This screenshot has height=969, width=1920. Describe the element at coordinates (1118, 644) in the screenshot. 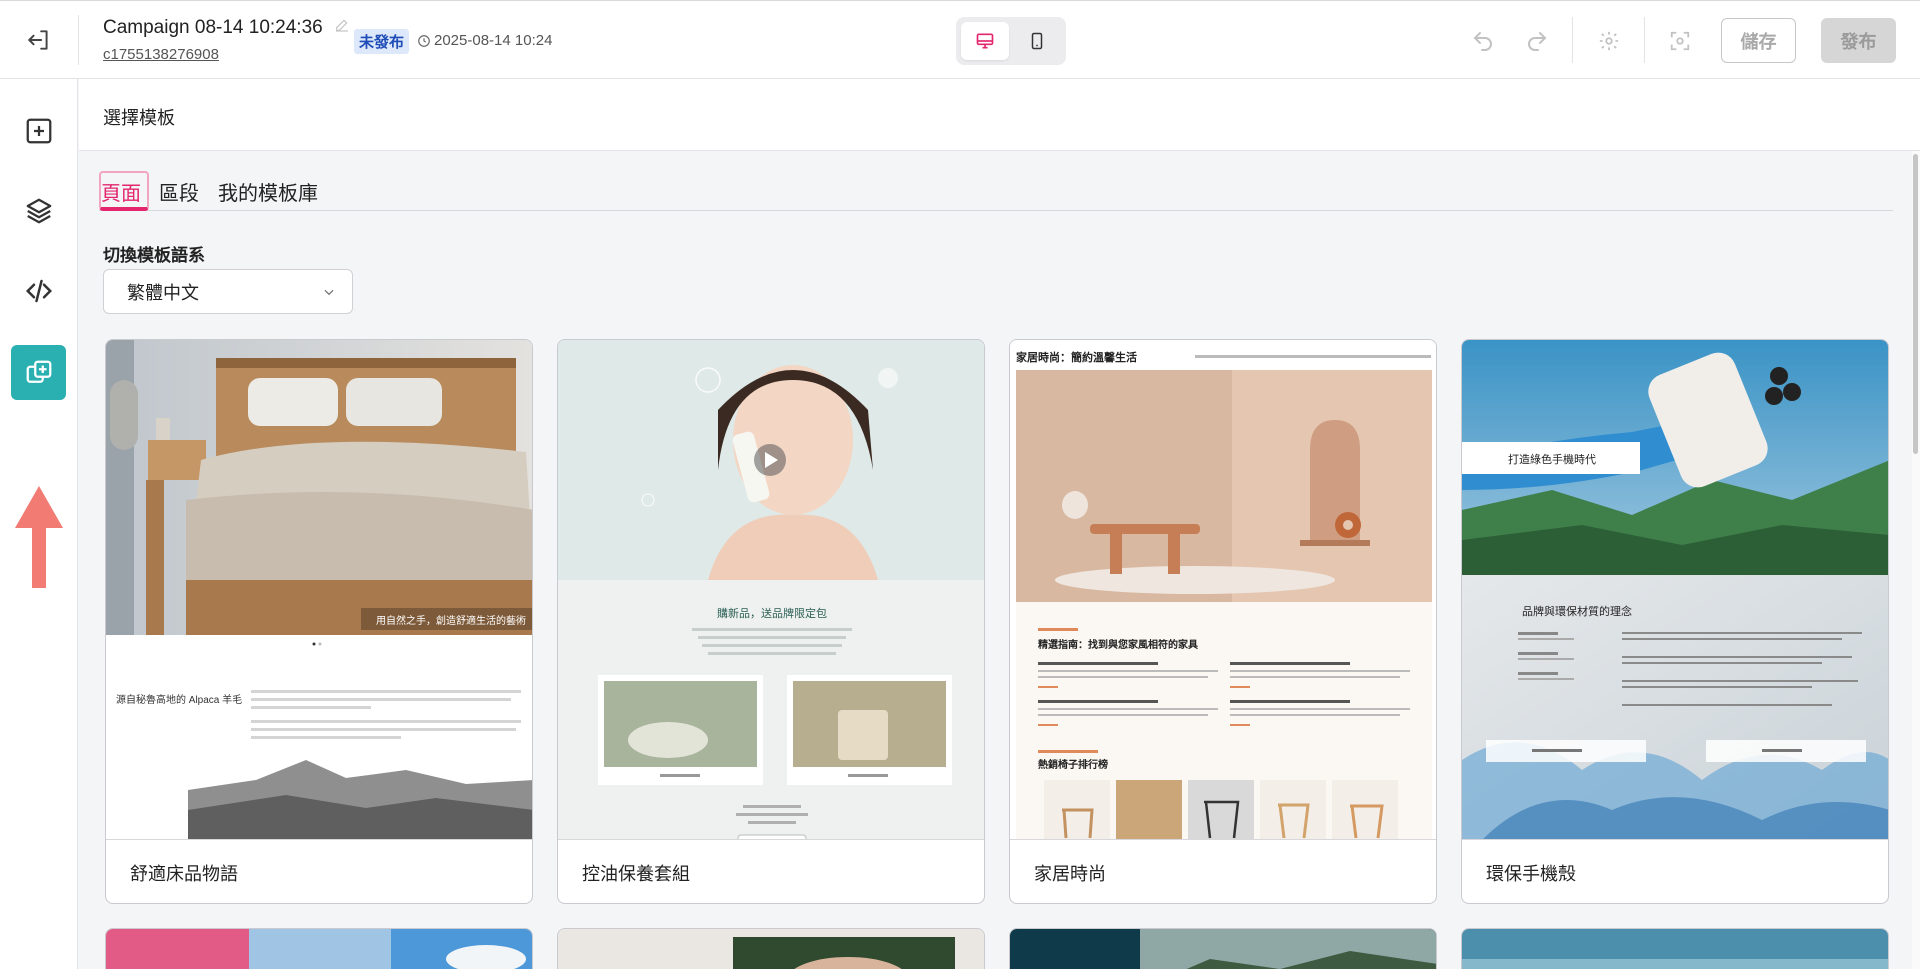

I see `guide-heading: 精選指南：找到與您家風相符的家具` at that location.